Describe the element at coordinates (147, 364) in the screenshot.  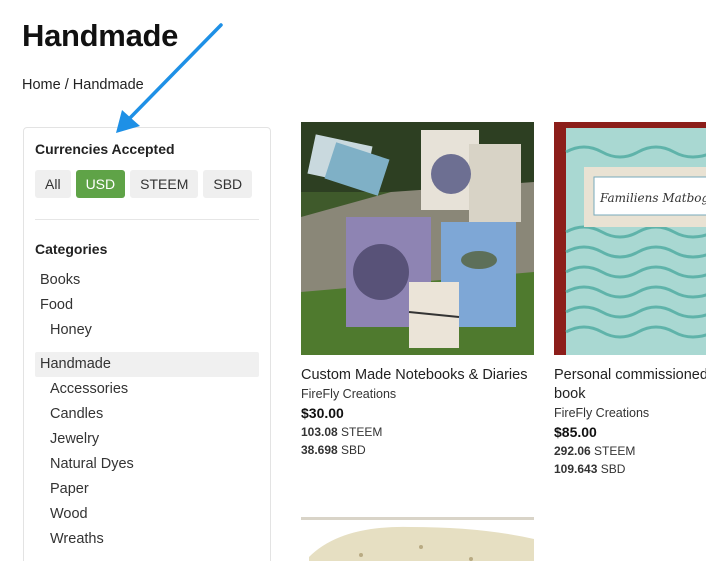
I see `category-handmade: Handmade` at that location.